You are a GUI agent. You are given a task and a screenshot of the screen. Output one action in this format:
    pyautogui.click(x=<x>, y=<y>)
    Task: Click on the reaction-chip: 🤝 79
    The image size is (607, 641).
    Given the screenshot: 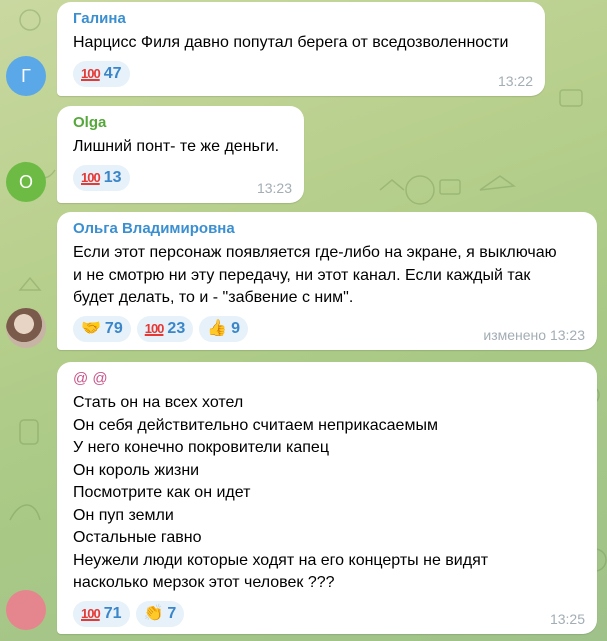 What is the action you would take?
    pyautogui.click(x=102, y=328)
    